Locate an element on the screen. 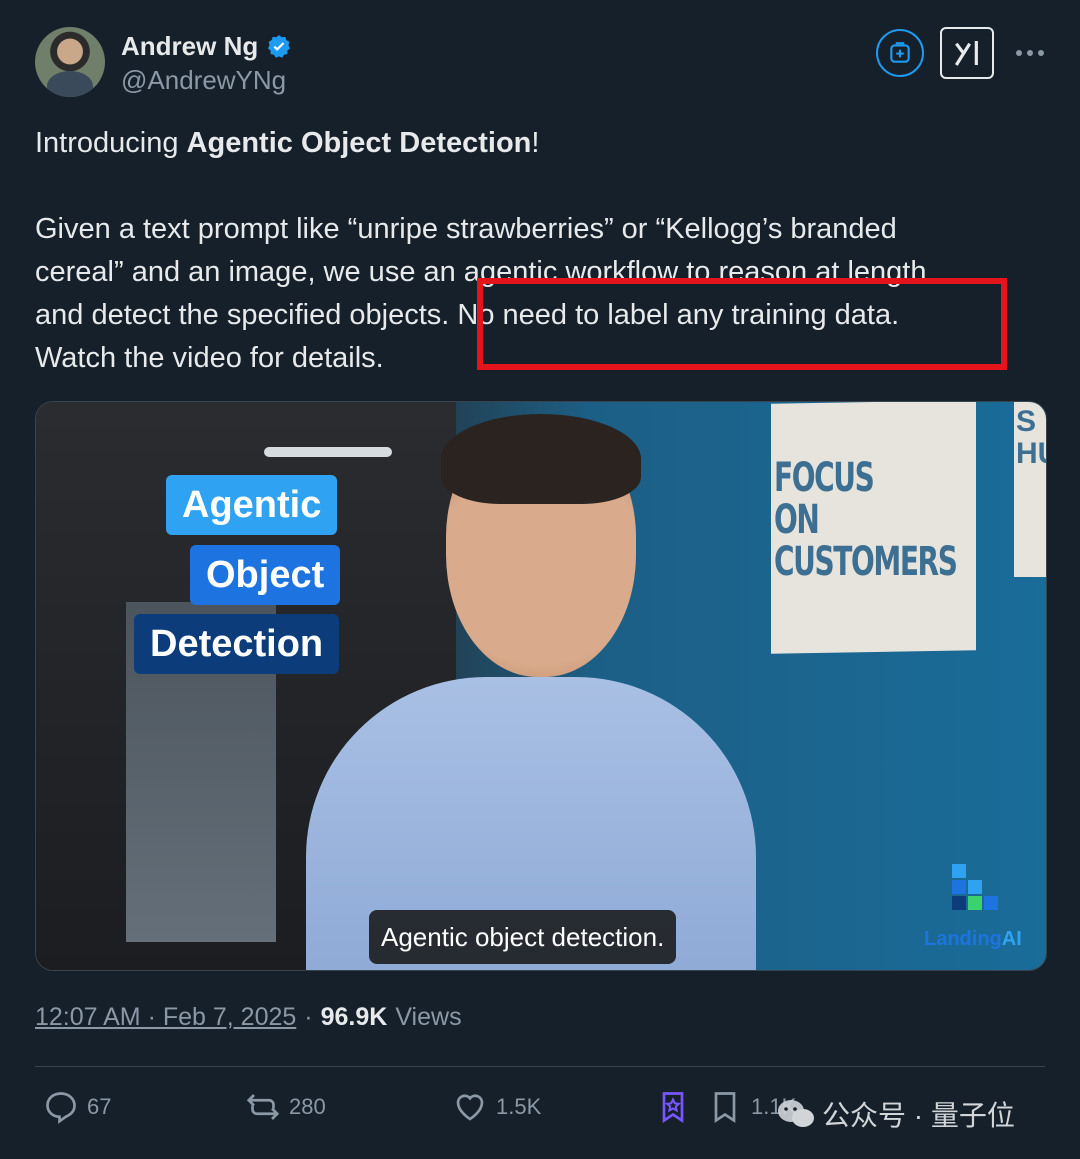  author-handle: @AndrewYNg is located at coordinates (203, 80).